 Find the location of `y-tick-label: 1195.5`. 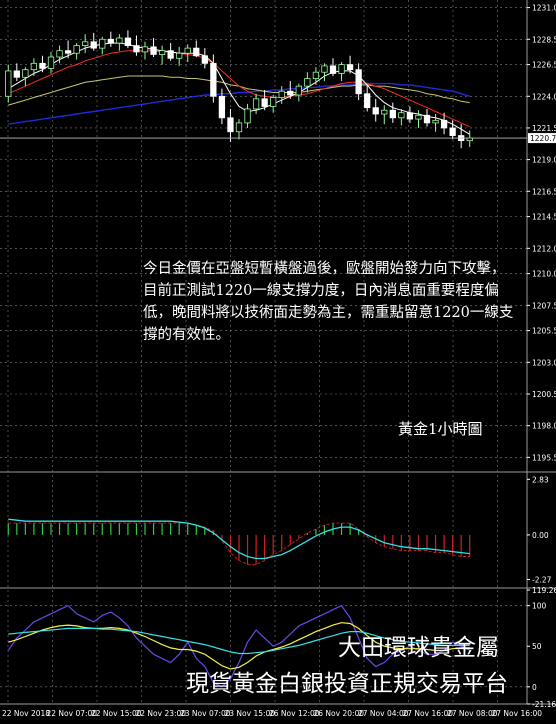

y-tick-label: 1195.5 is located at coordinates (544, 457).